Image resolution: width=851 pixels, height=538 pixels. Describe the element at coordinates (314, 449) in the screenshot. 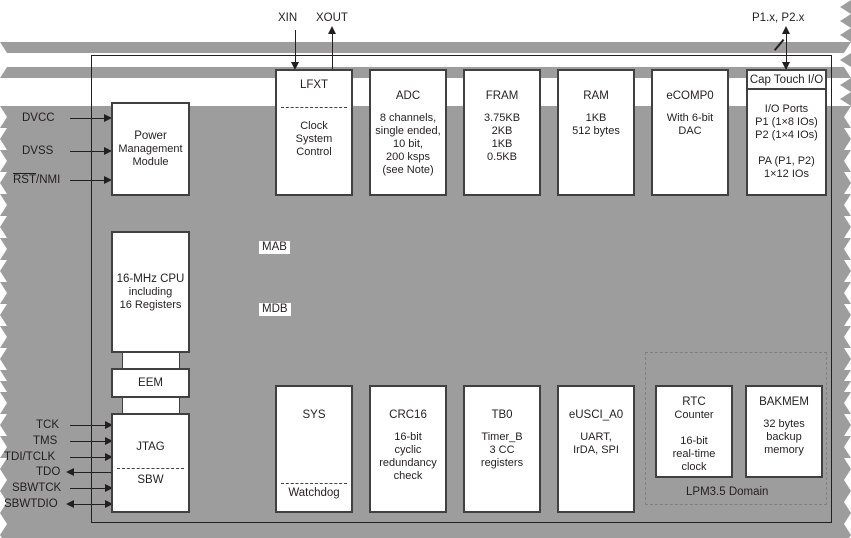

I see `block-sys-watchdog: SYS Watchdog` at that location.